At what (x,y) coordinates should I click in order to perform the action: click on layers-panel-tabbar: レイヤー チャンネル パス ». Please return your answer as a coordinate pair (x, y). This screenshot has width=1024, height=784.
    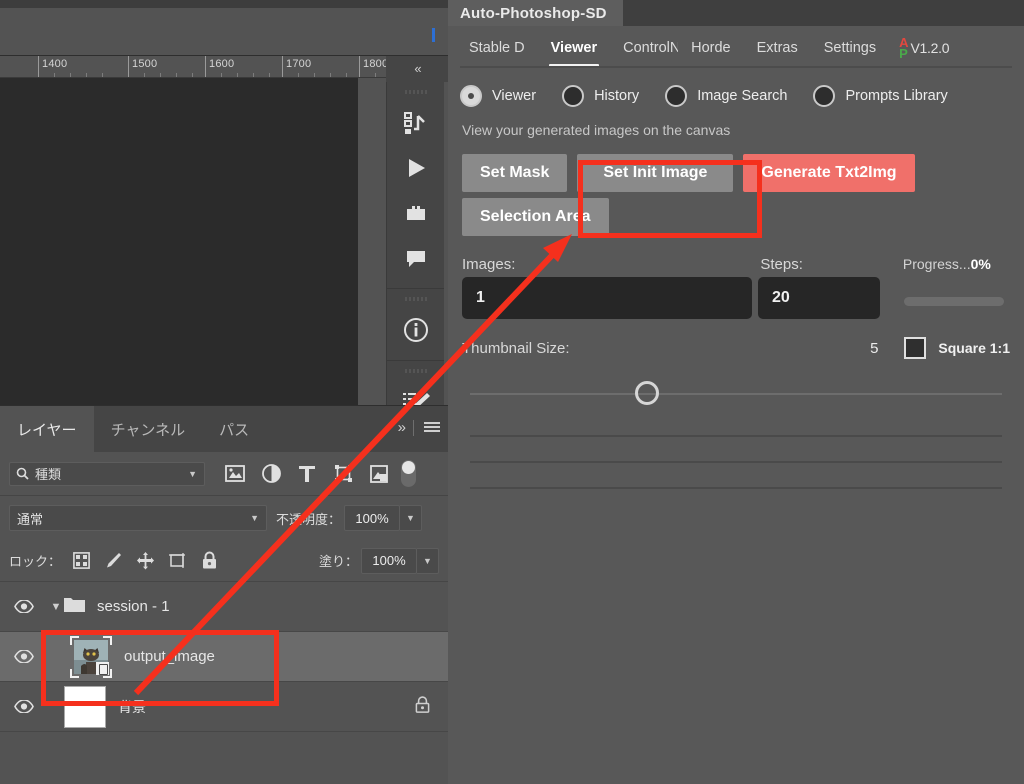
    Looking at the image, I should click on (224, 429).